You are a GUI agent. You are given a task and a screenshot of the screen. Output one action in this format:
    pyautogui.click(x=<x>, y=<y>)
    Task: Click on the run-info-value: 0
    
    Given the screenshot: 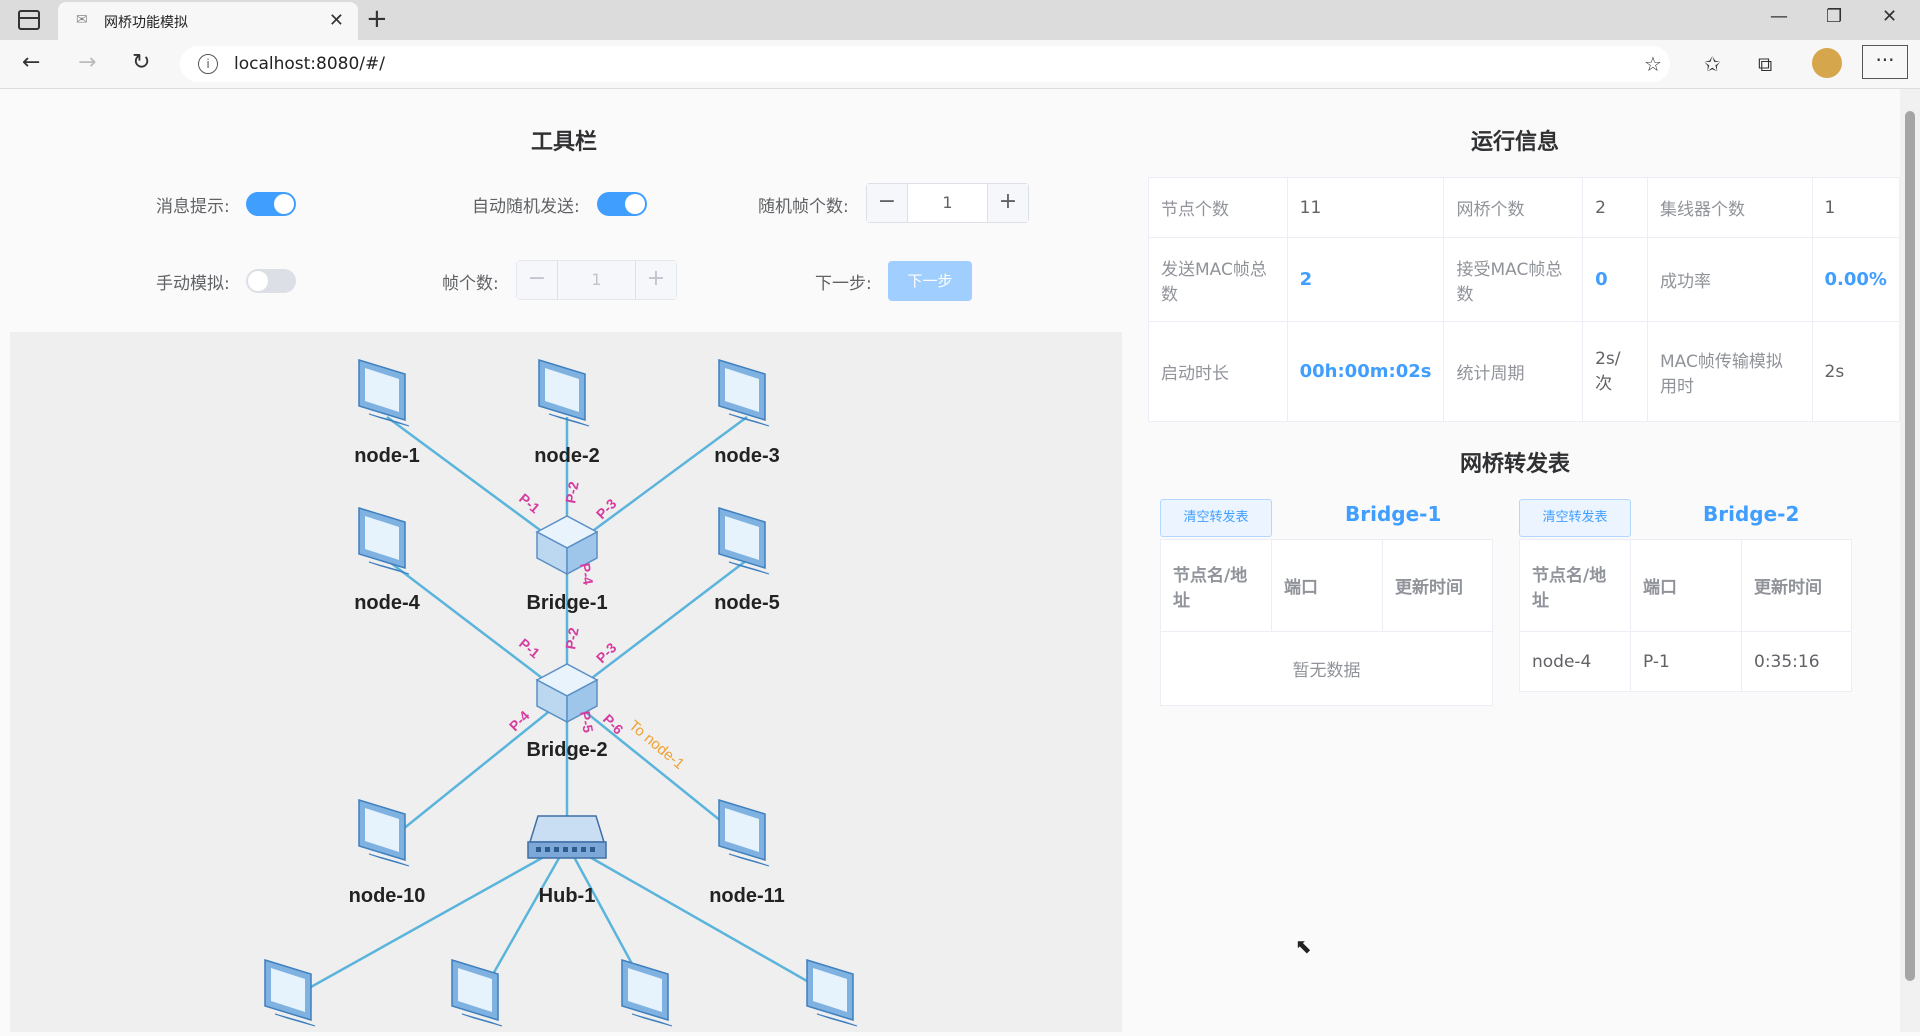 What is the action you would take?
    pyautogui.click(x=1615, y=279)
    